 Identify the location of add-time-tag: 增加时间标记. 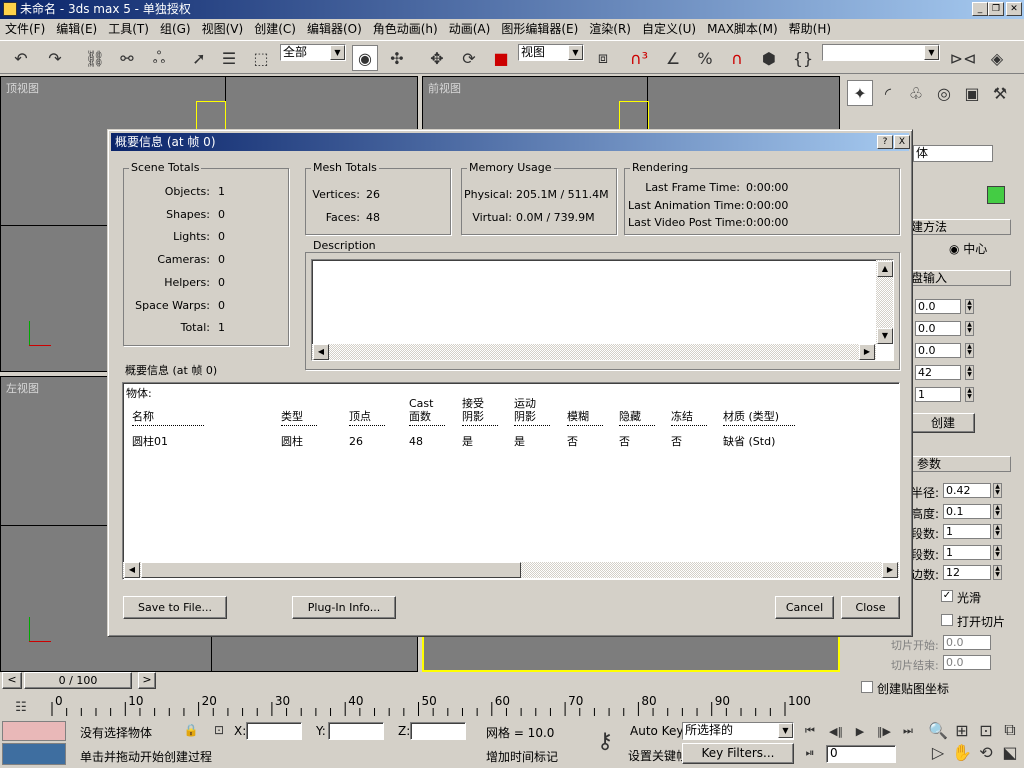
(522, 756).